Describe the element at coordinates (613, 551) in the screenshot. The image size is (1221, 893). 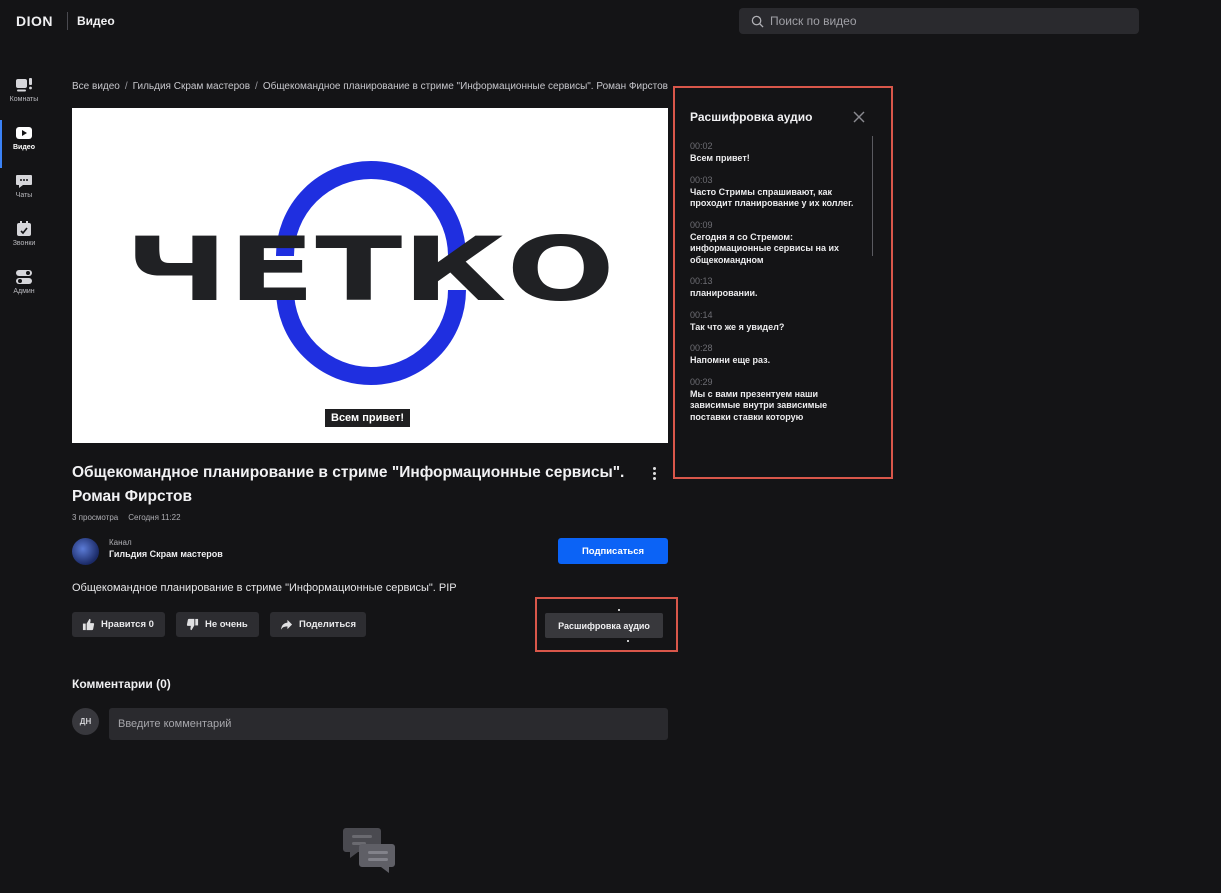
I see `subscribe-button: Подписаться` at that location.